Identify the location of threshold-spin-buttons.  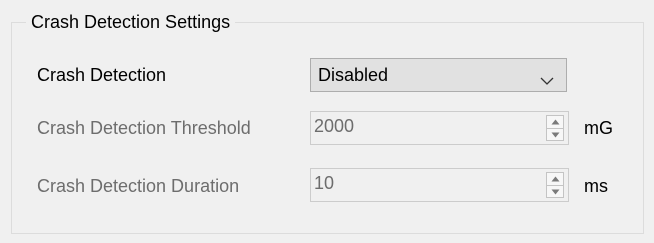
(555, 128).